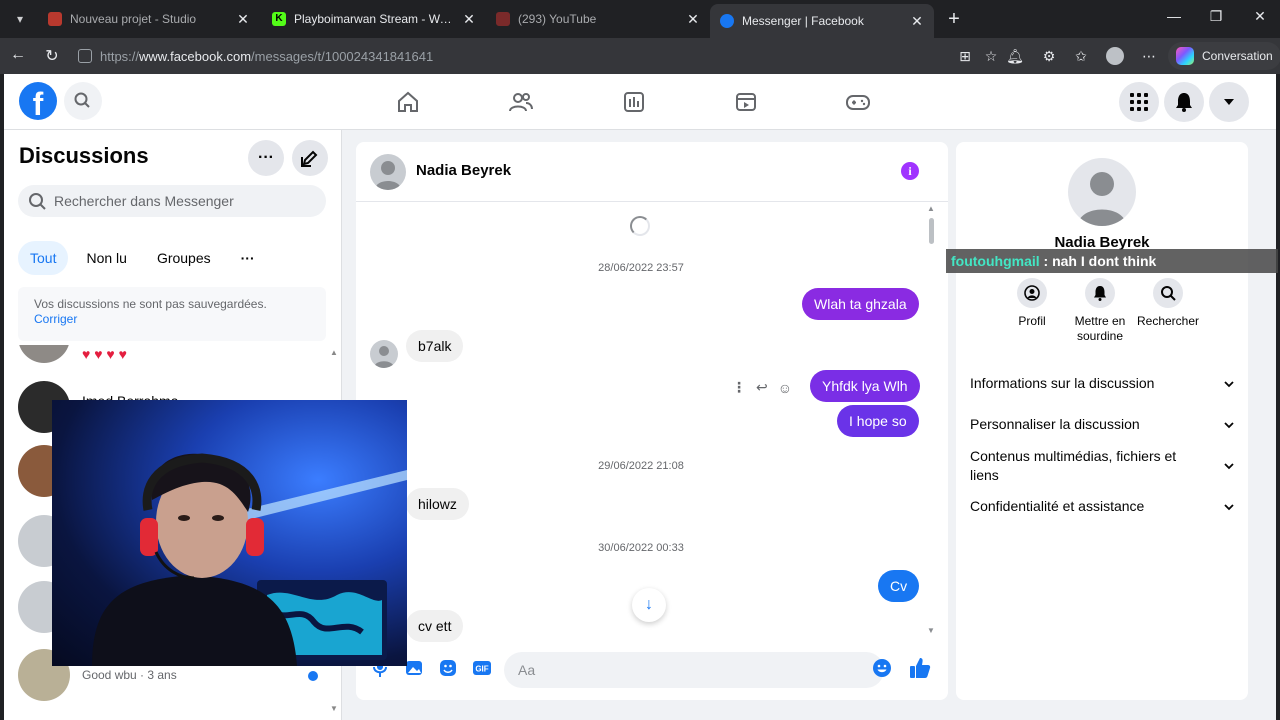 This screenshot has height=720, width=1280. What do you see at coordinates (266, 158) in the screenshot?
I see `discussions-options-button: ···` at bounding box center [266, 158].